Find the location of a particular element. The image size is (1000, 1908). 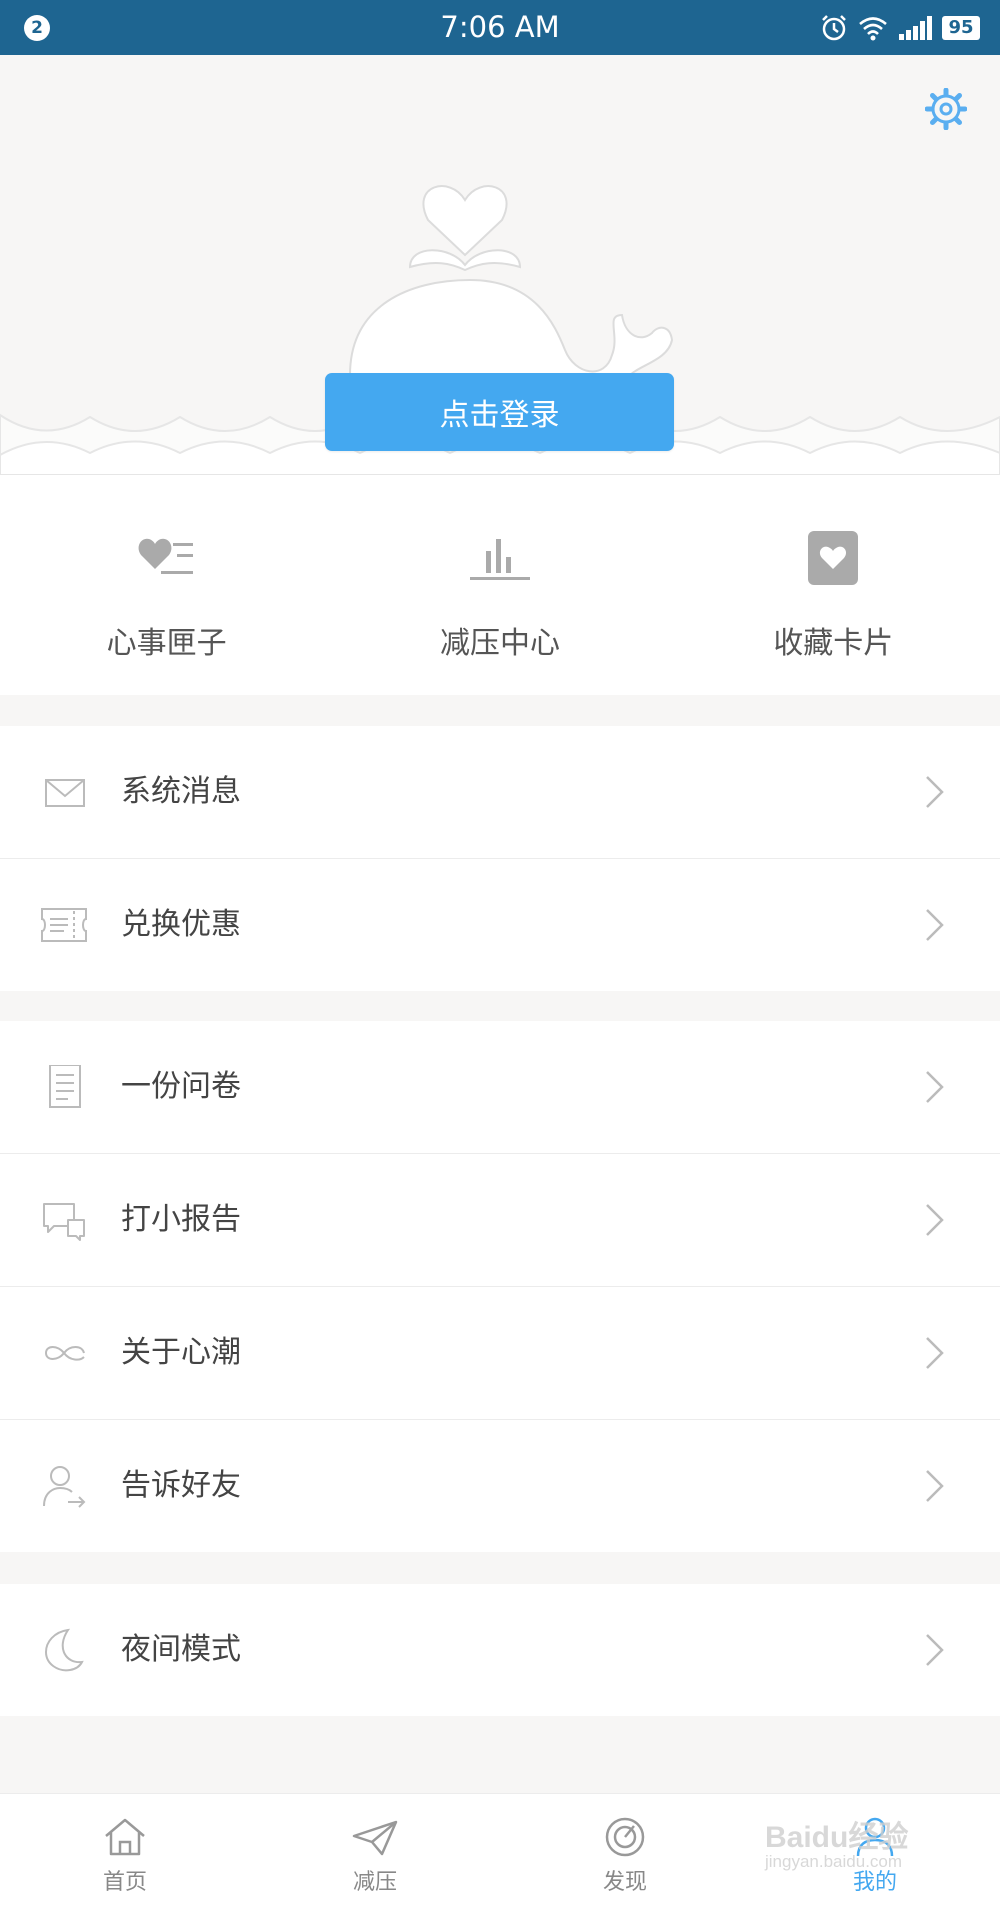

compass-icon is located at coordinates (625, 1837).